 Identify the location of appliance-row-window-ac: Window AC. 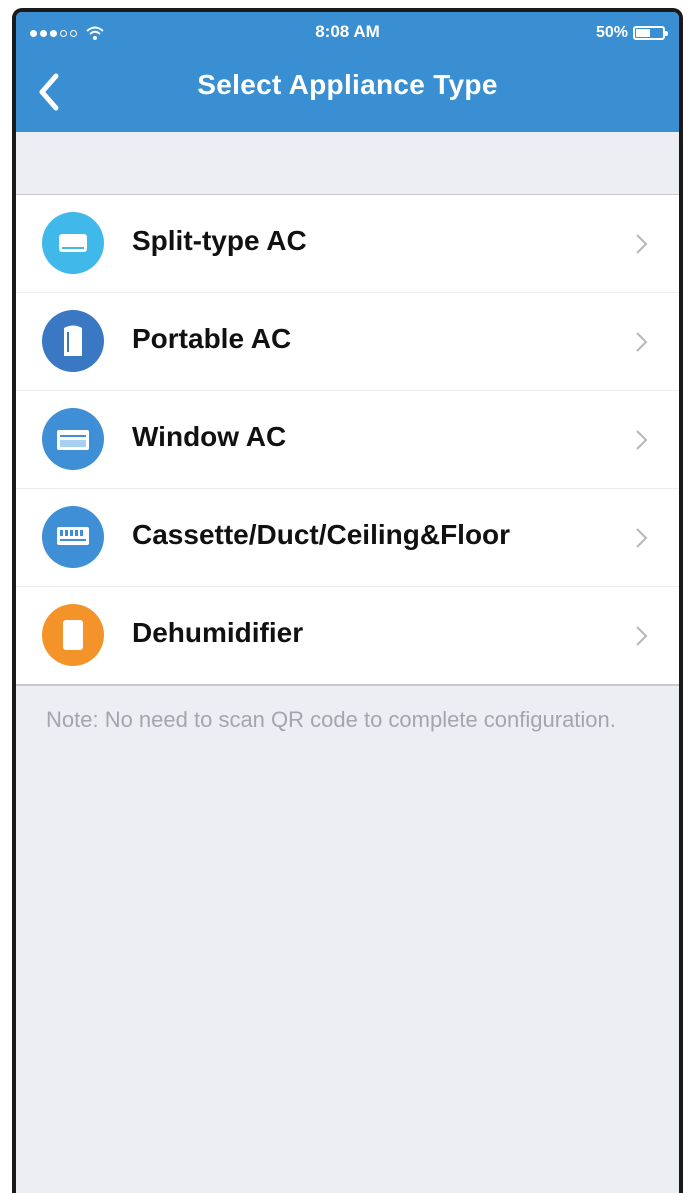
(347, 440).